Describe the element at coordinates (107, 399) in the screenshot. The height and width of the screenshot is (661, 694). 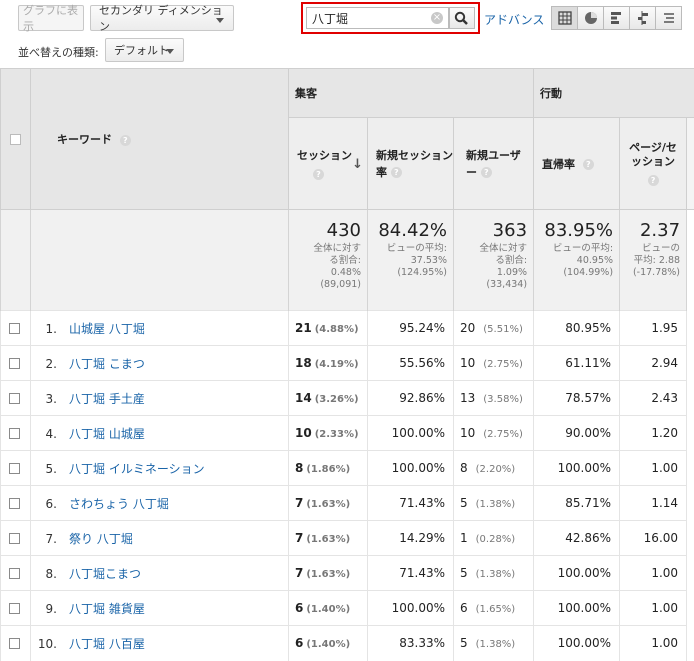
I see `keyword-link: 八丁堀 手土産` at that location.